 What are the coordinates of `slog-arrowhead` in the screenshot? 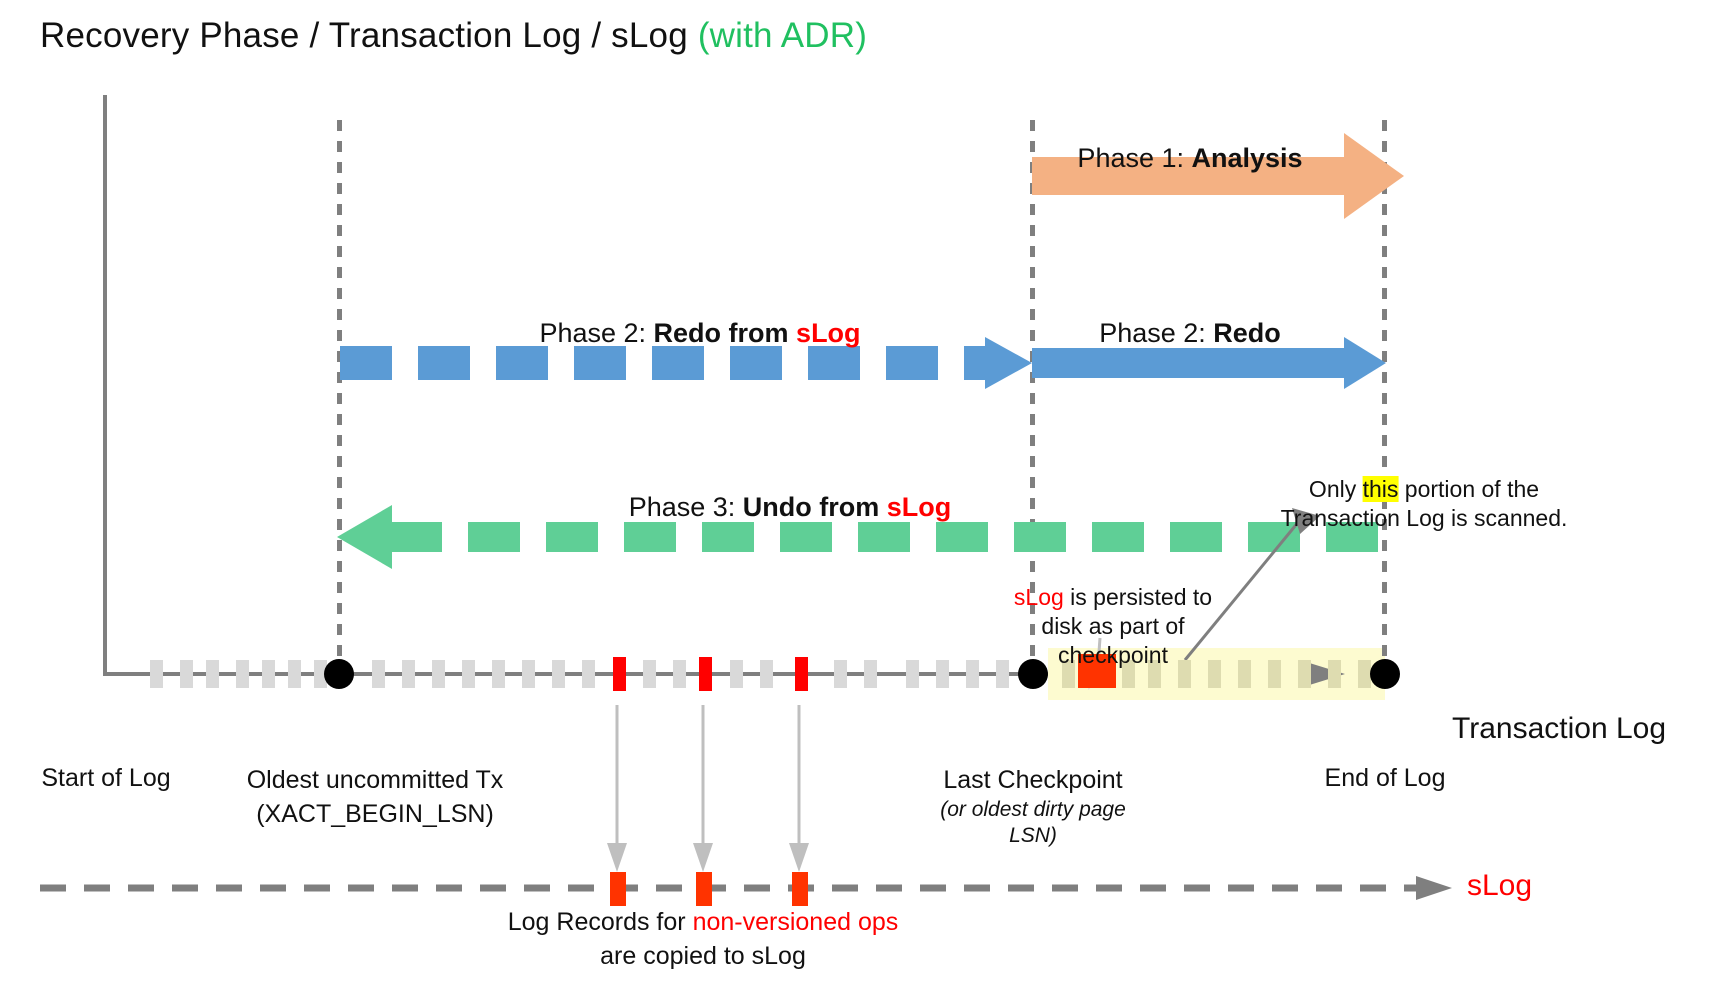 It's located at (1434, 888).